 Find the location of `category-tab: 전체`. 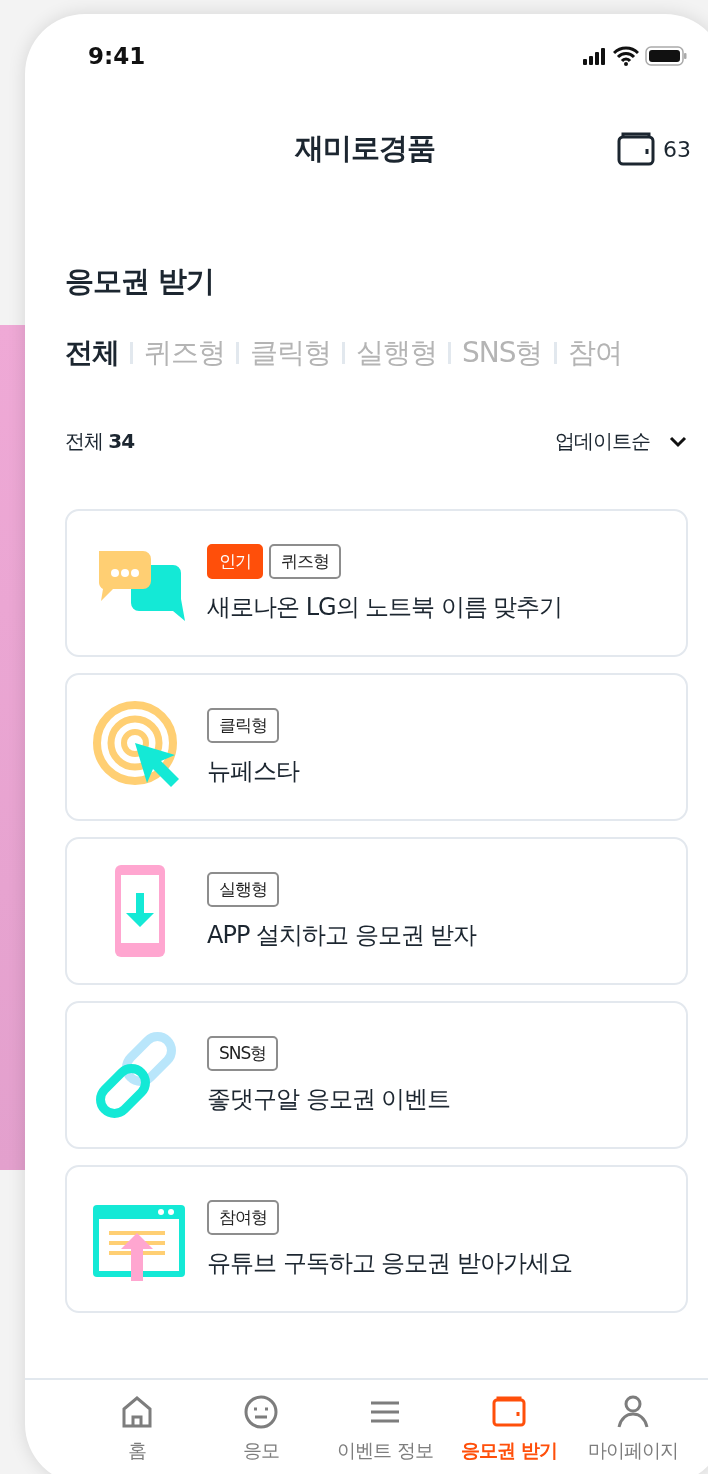

category-tab: 전체 is located at coordinates (92, 353).